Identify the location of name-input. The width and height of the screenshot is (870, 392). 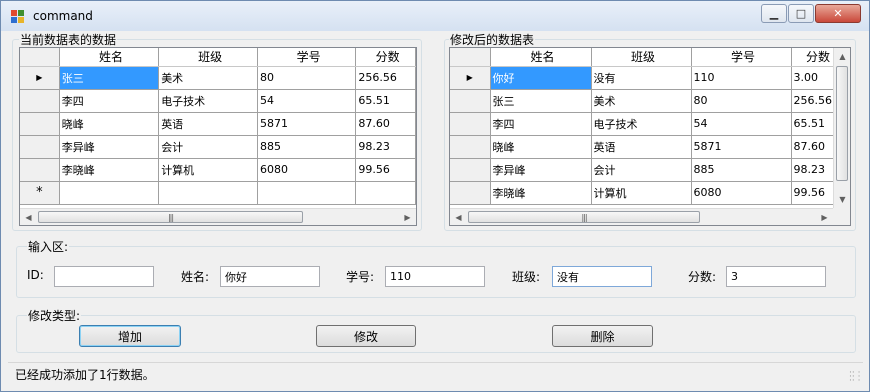
(270, 276).